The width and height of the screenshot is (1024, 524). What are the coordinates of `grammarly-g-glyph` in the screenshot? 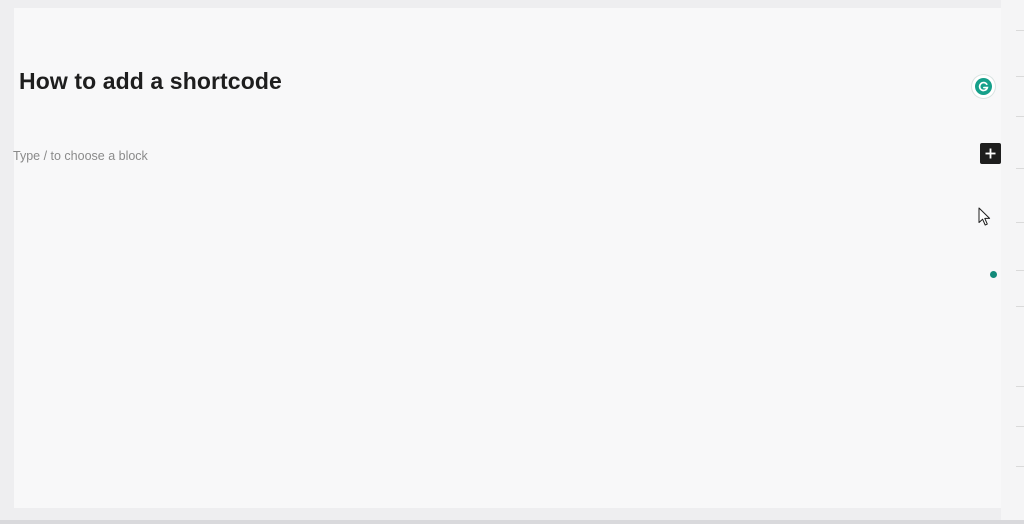 It's located at (983, 86).